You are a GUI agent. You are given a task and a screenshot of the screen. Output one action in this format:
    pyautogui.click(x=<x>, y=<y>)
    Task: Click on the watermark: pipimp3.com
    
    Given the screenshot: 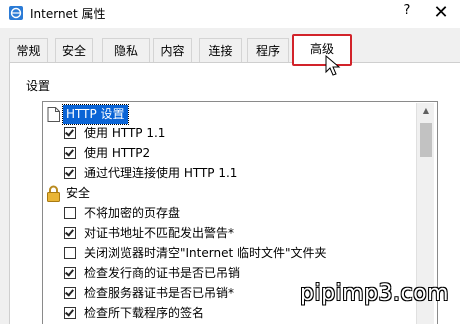 What is the action you would take?
    pyautogui.click(x=375, y=293)
    